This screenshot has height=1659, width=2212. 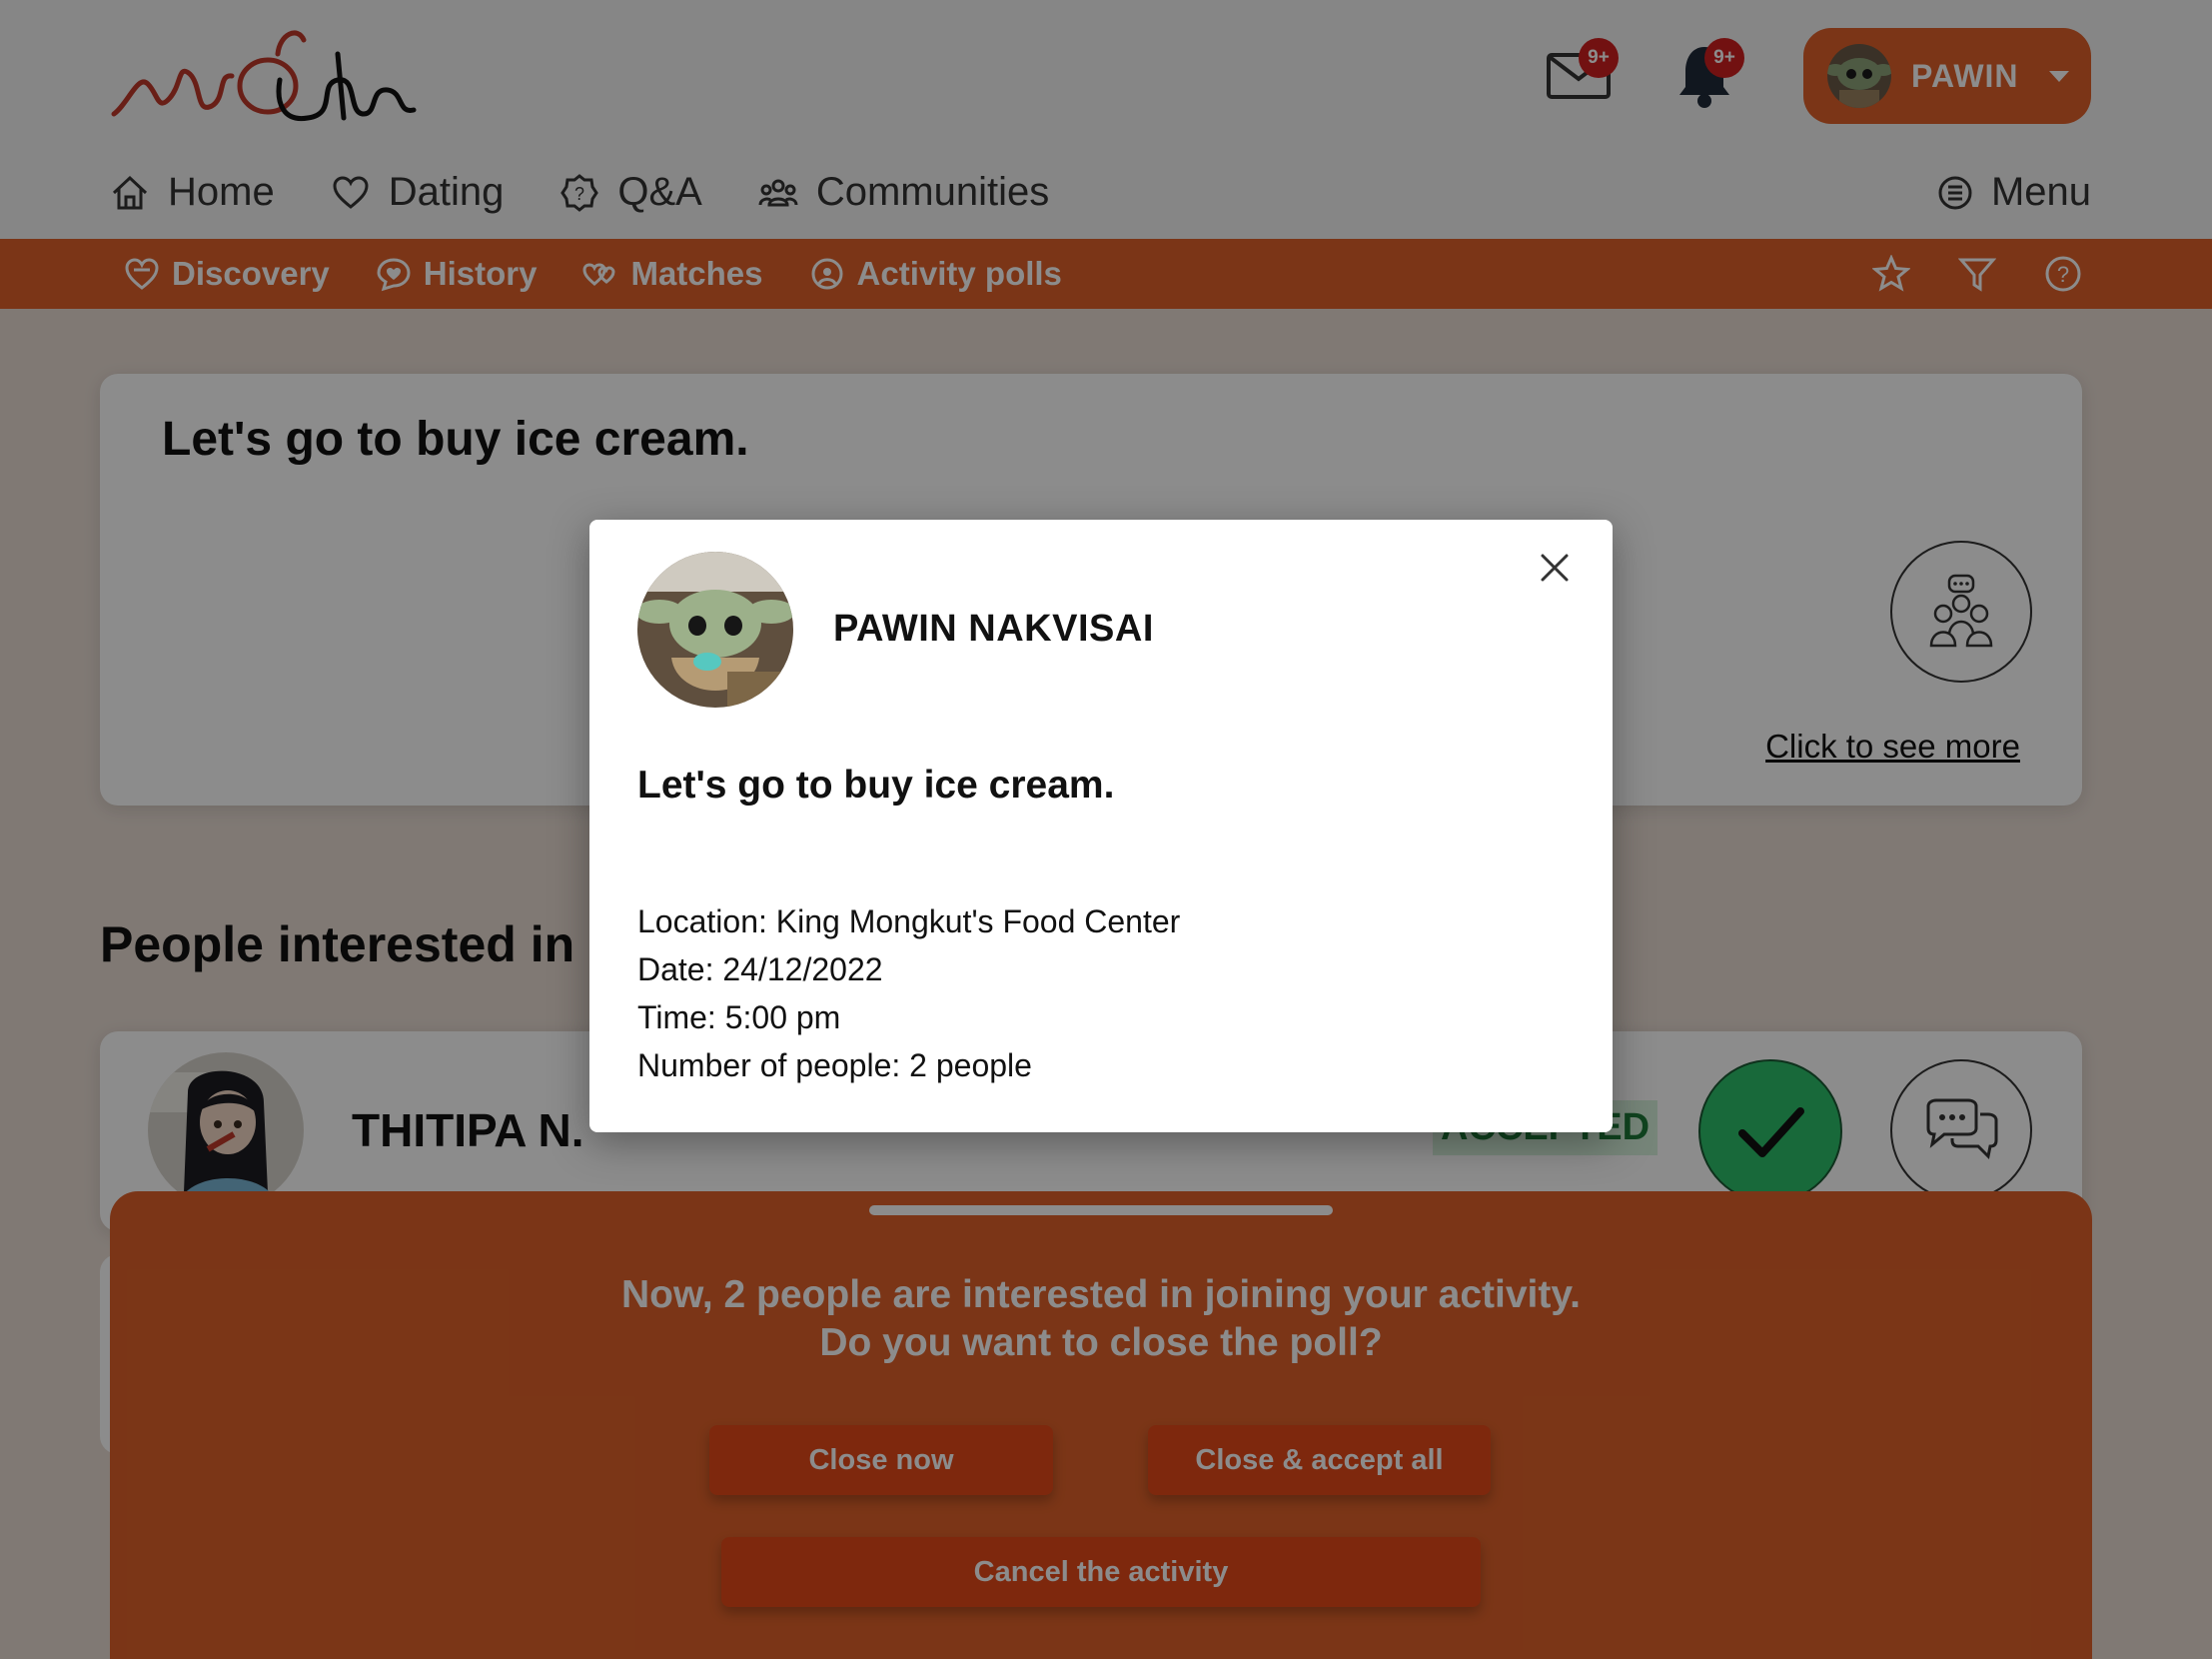 I want to click on close-icon, so click(x=1555, y=568).